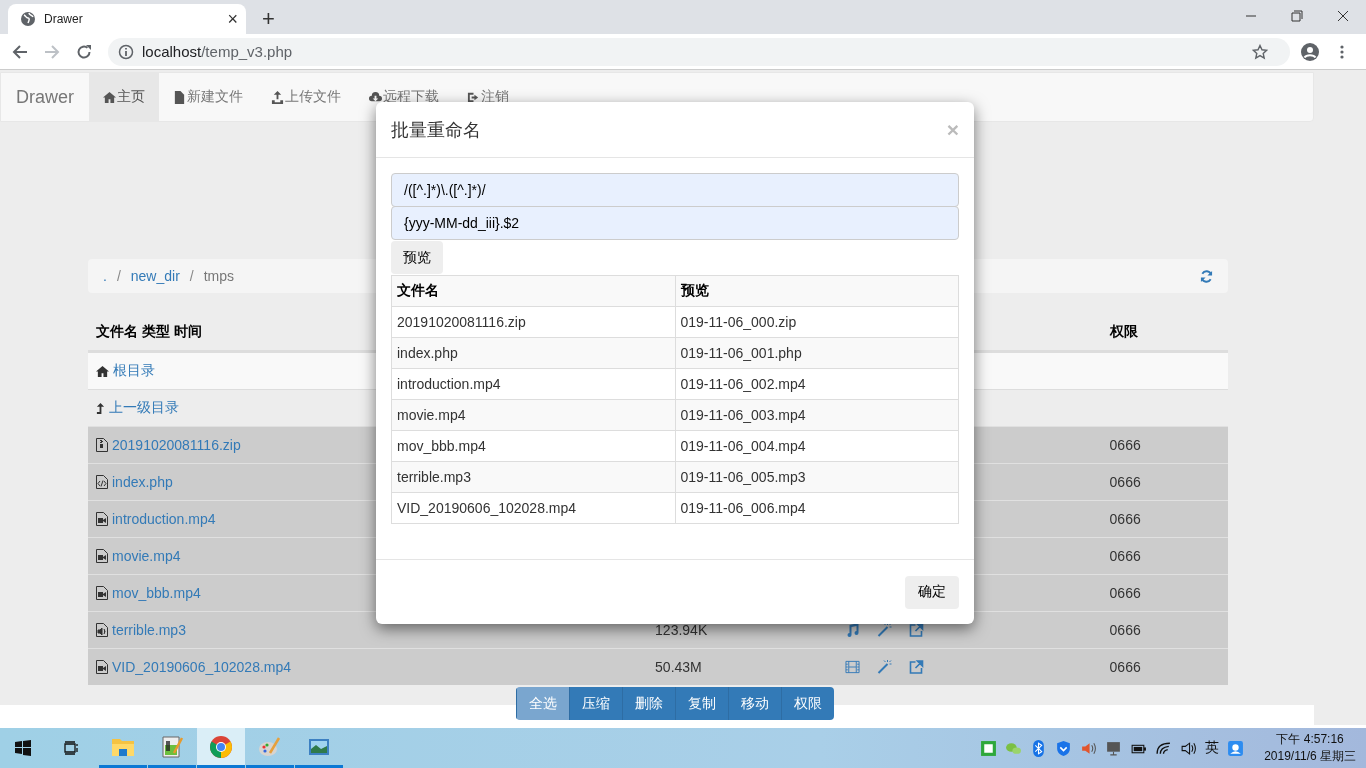 The width and height of the screenshot is (1366, 768). Describe the element at coordinates (817, 415) in the screenshot. I see `table-cell: 019-11-06_003.mp4` at that location.